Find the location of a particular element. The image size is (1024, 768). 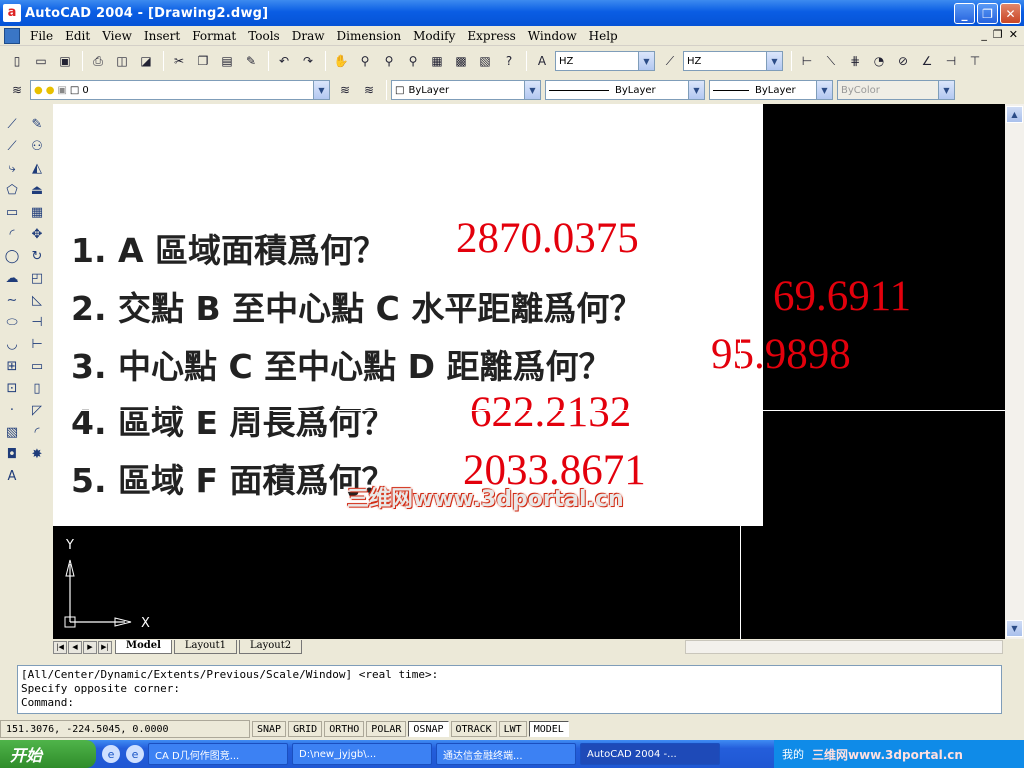

lwt-toggle: LWT is located at coordinates (512, 729).